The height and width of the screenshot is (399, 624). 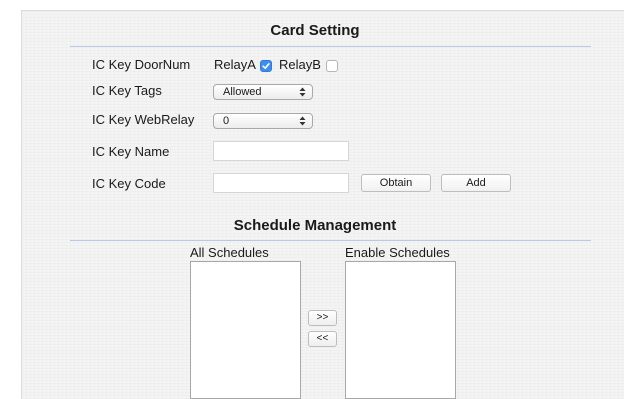 What do you see at coordinates (322, 318) in the screenshot?
I see `move-right-button: >>` at bounding box center [322, 318].